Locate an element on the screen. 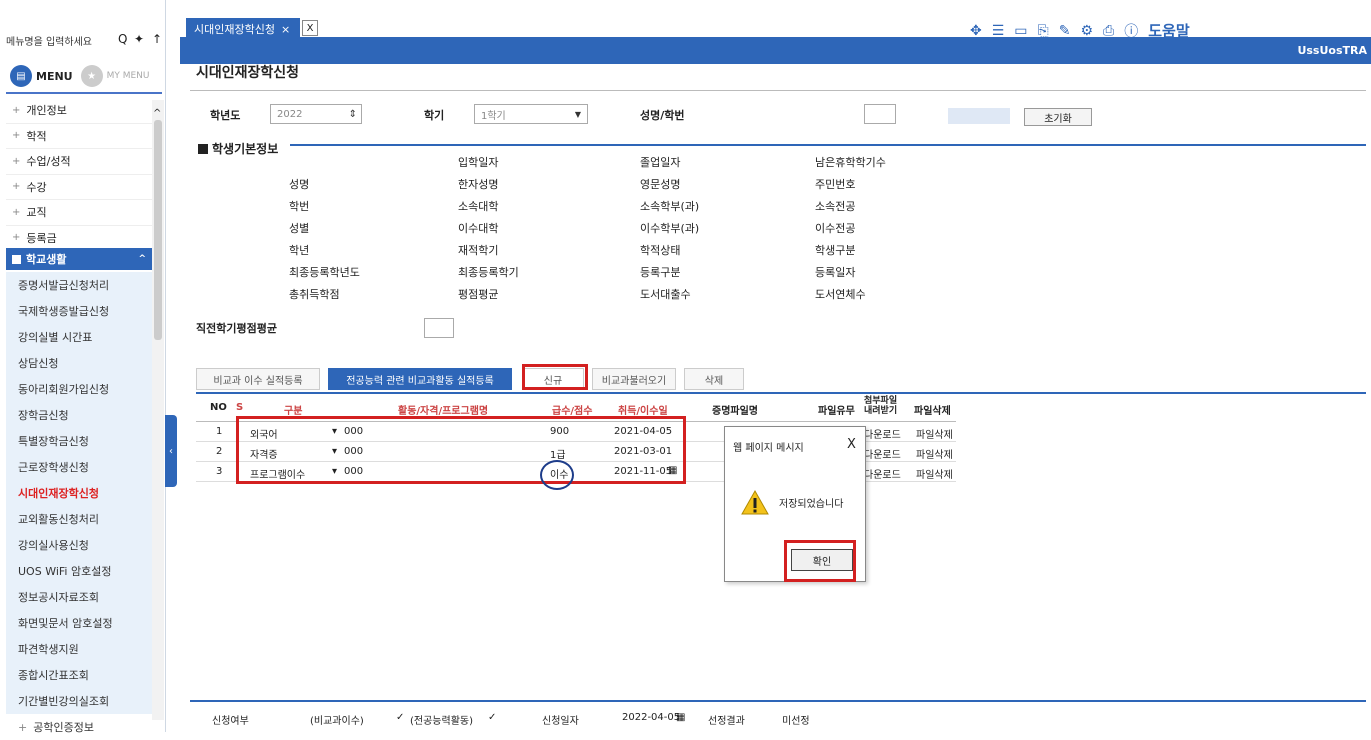  sidebar-item-personal: + 개인정보 is located at coordinates (79, 111).